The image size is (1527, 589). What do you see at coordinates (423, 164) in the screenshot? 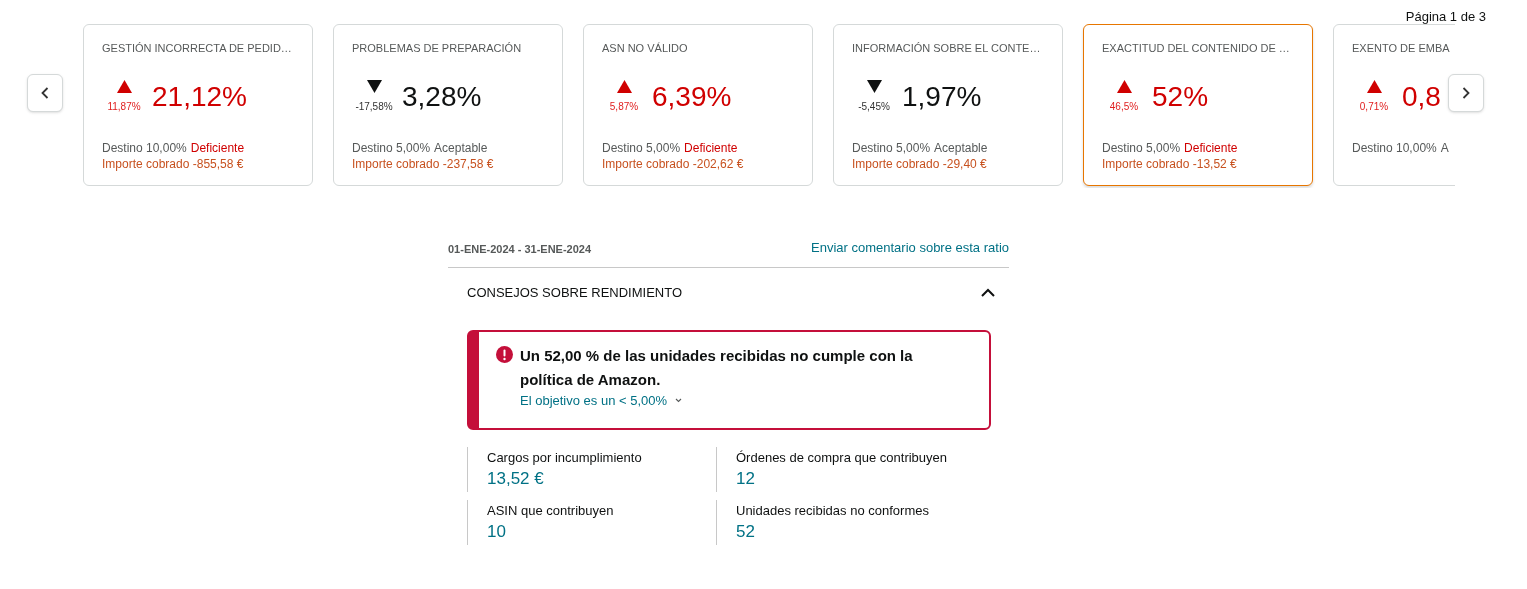
I see `charge-text: Importe cobrado -237,58 €` at bounding box center [423, 164].